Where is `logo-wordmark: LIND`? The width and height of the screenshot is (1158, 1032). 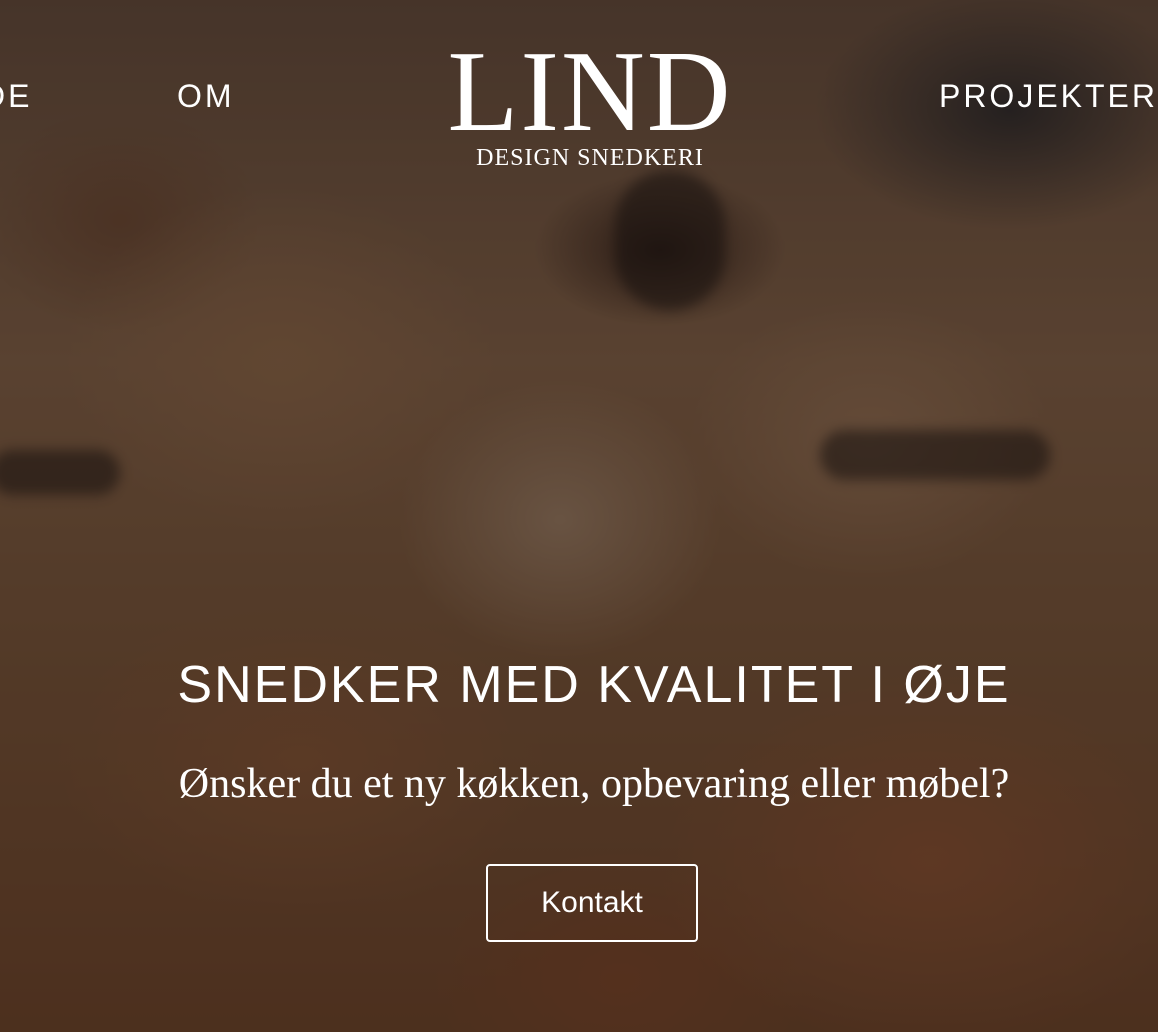
logo-wordmark: LIND is located at coordinates (590, 92).